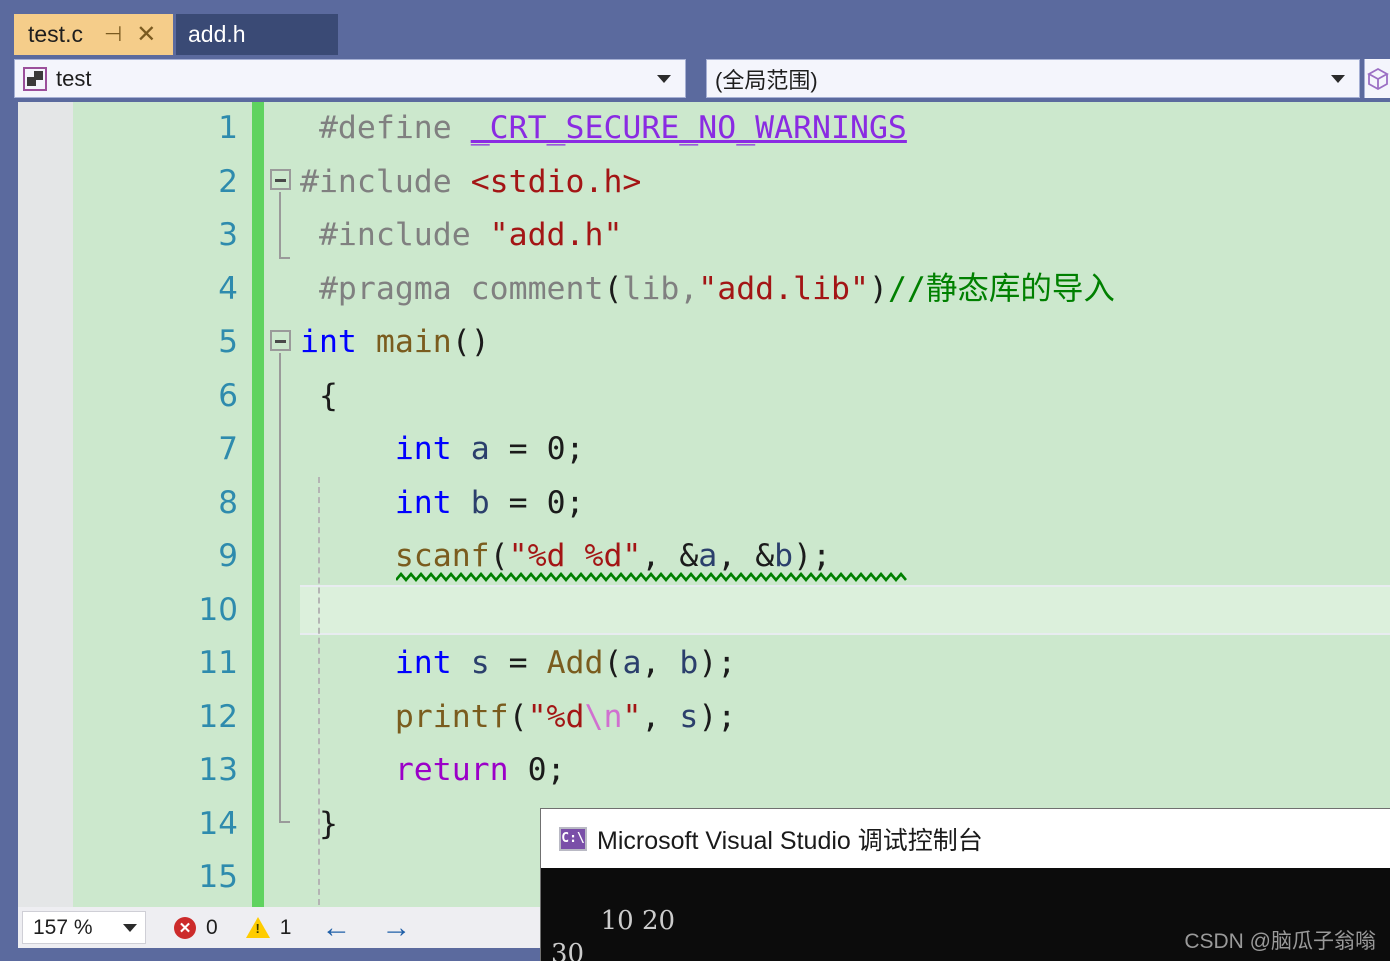  I want to click on tab-test-c-label: test.c, so click(55, 34).